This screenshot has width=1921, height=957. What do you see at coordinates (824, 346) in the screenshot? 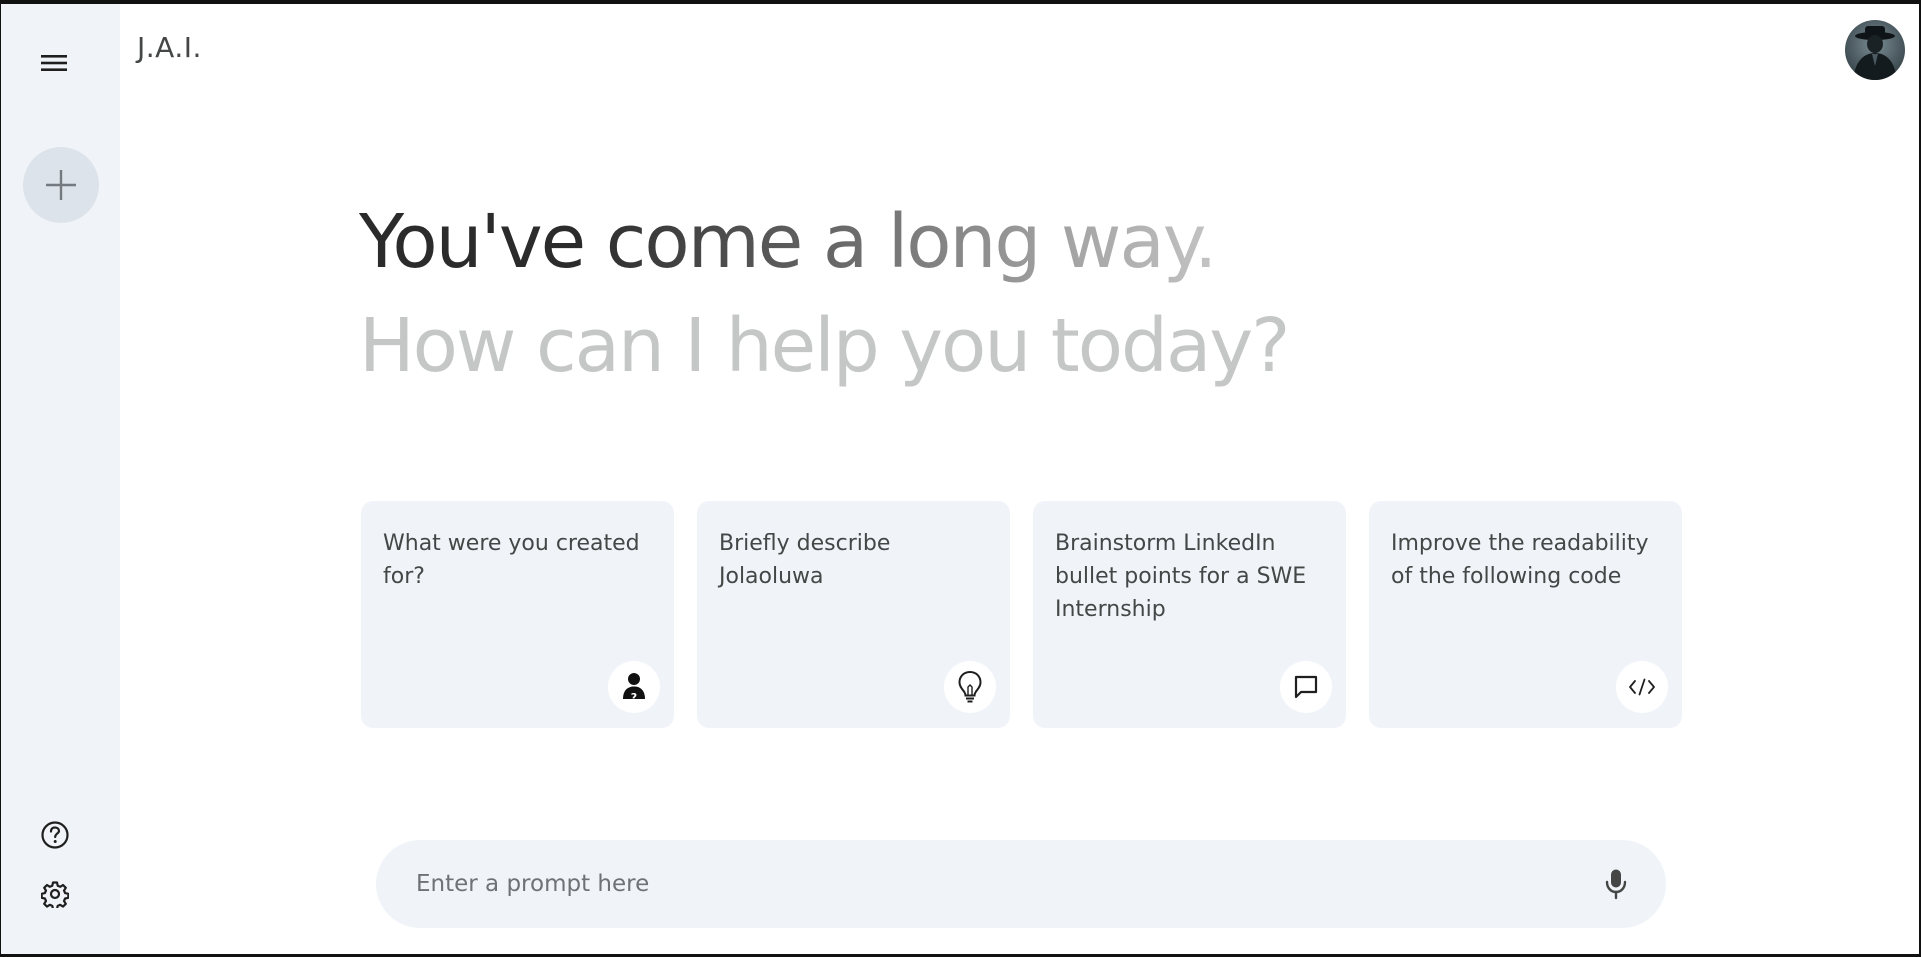
I see `greeting-line-2: How can I help you today?` at bounding box center [824, 346].